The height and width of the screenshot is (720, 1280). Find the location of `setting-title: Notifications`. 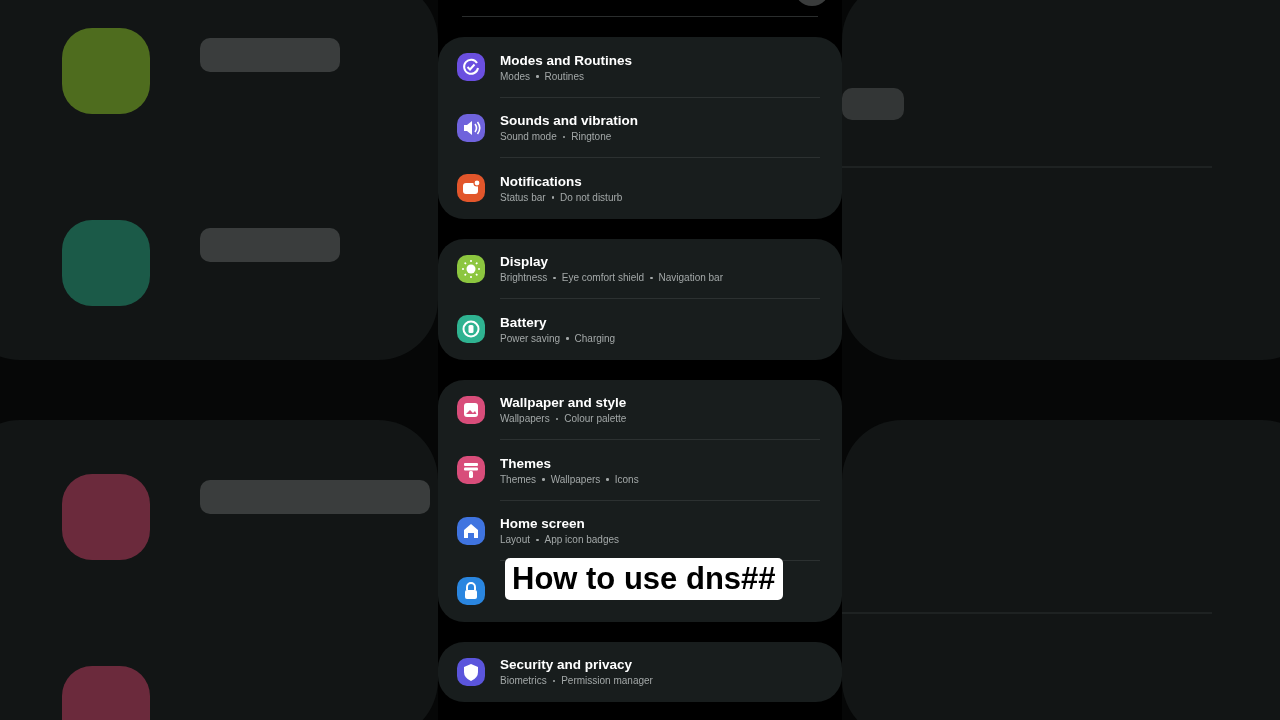

setting-title: Notifications is located at coordinates (561, 181).